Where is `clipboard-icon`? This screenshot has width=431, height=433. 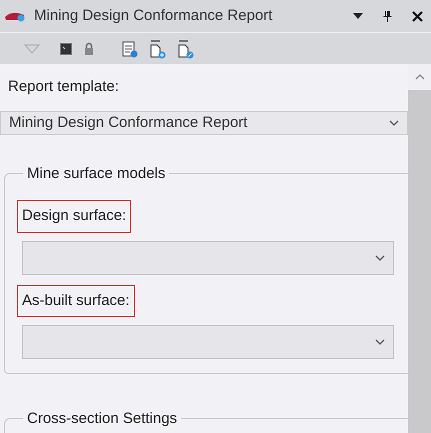 clipboard-icon is located at coordinates (130, 49).